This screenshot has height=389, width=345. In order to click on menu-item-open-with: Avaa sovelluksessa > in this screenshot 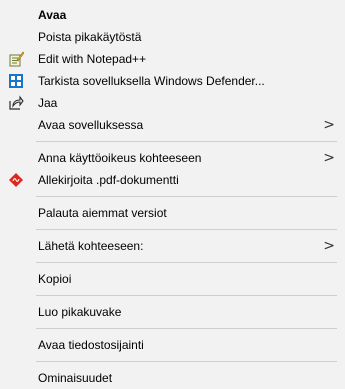, I will do `click(172, 125)`.